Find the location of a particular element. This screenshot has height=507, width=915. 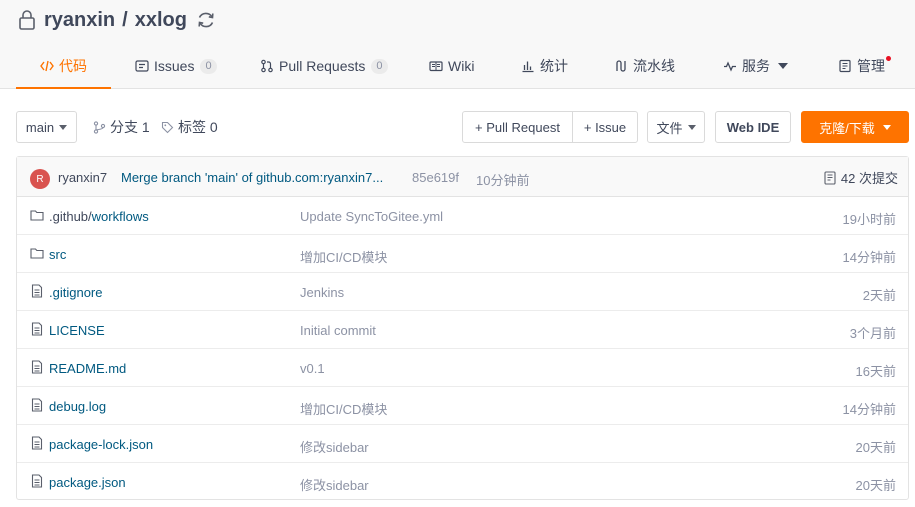

file-name-link: LICENSE is located at coordinates (77, 330).